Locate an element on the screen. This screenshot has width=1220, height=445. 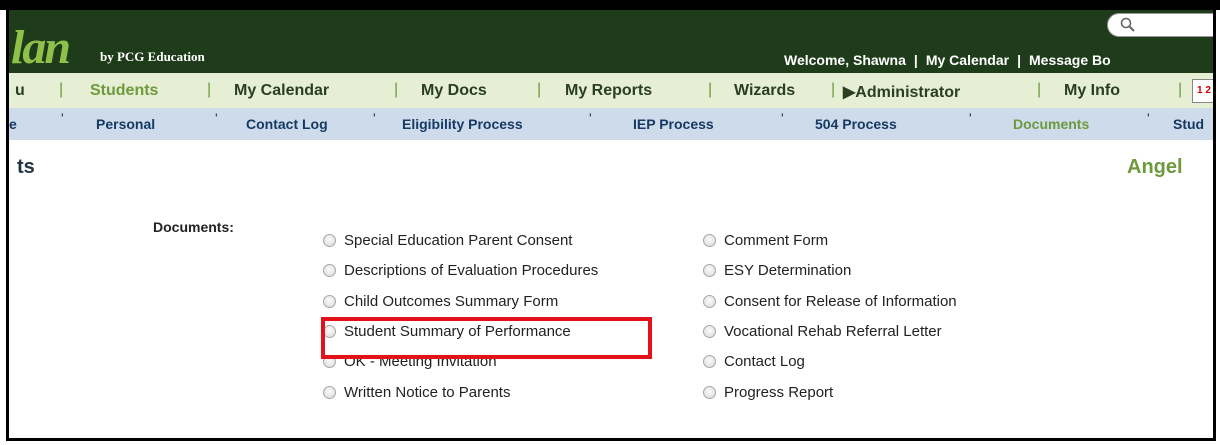
student-name: Angel is located at coordinates (1155, 167).